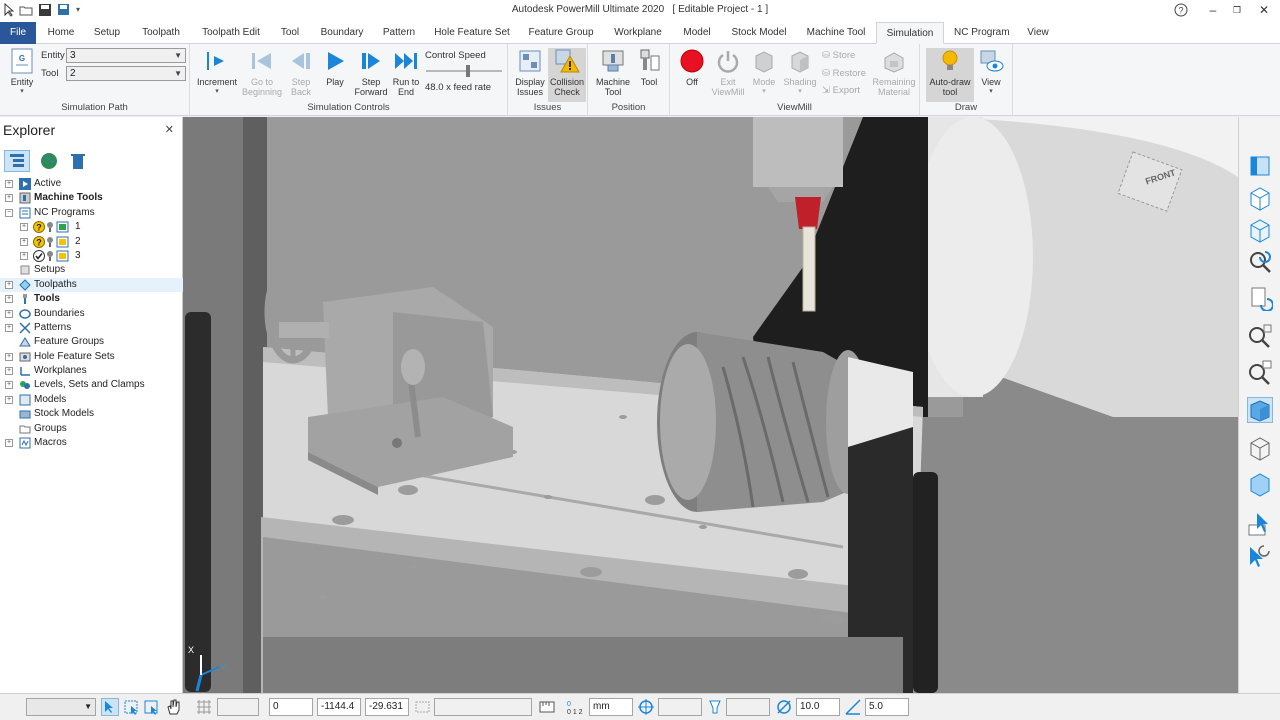  What do you see at coordinates (91, 198) in the screenshot?
I see `tree-item-machine-tools: + Machine Tools` at bounding box center [91, 198].